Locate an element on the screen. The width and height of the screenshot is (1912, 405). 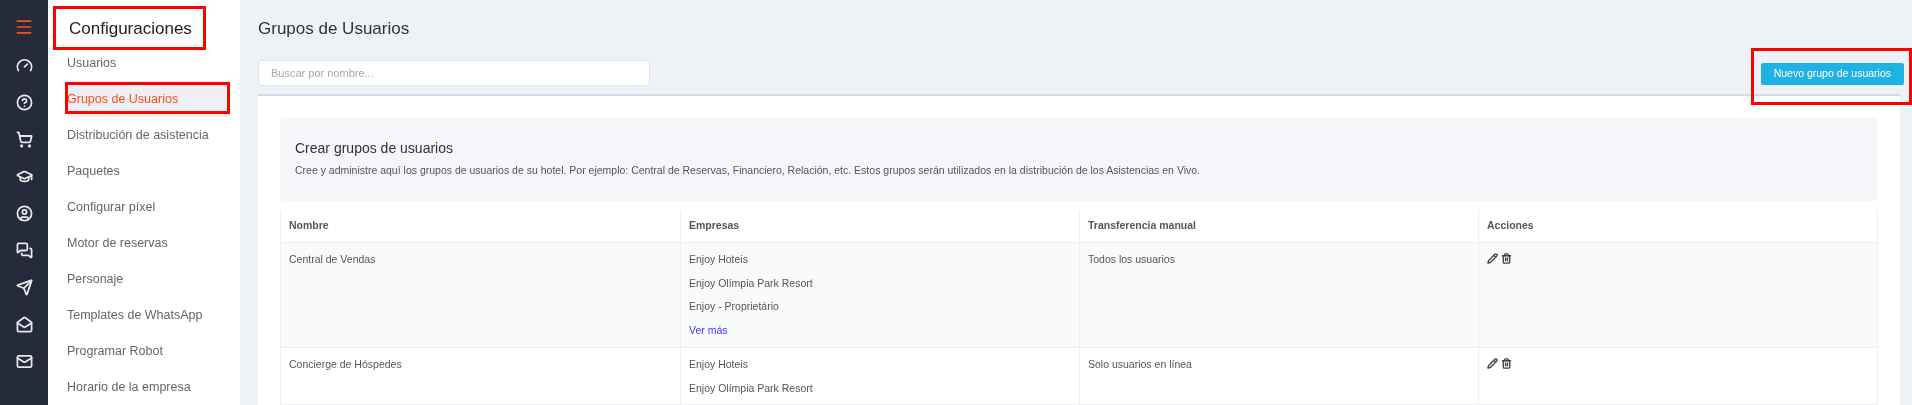
gauge-icon is located at coordinates (24, 65).